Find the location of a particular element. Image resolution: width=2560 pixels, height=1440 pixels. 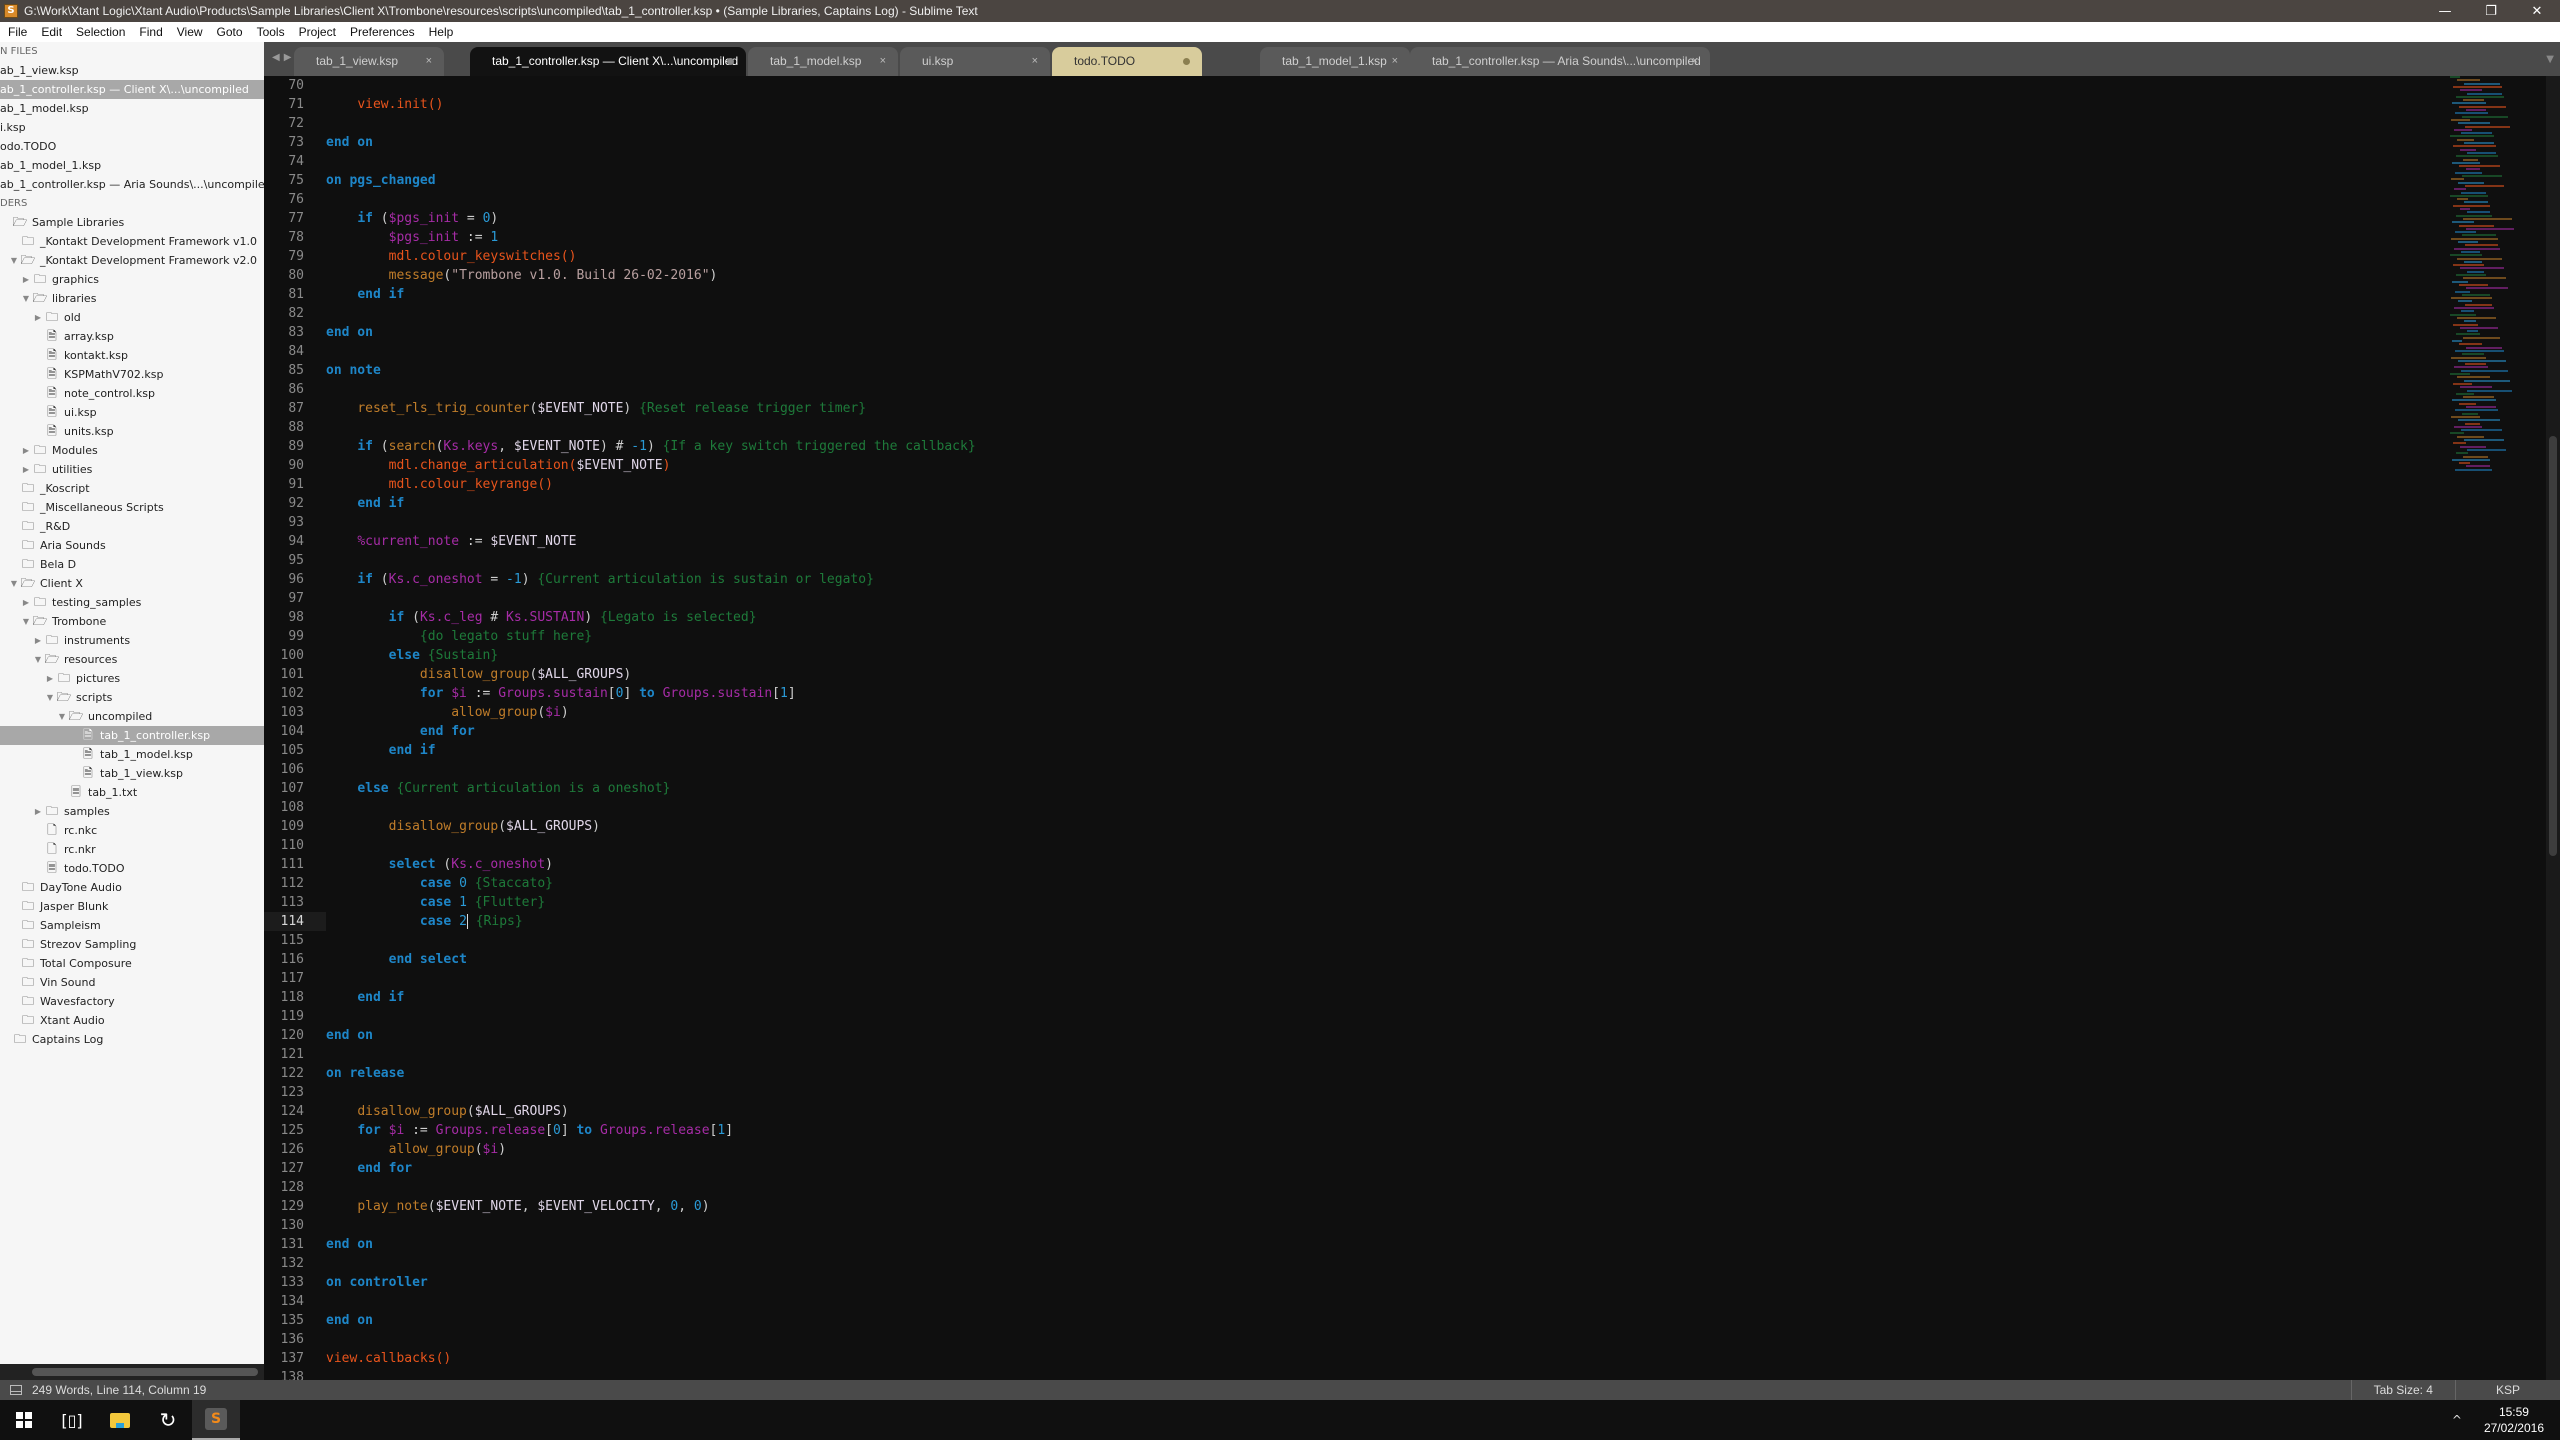

menu-file: File is located at coordinates (16, 32).